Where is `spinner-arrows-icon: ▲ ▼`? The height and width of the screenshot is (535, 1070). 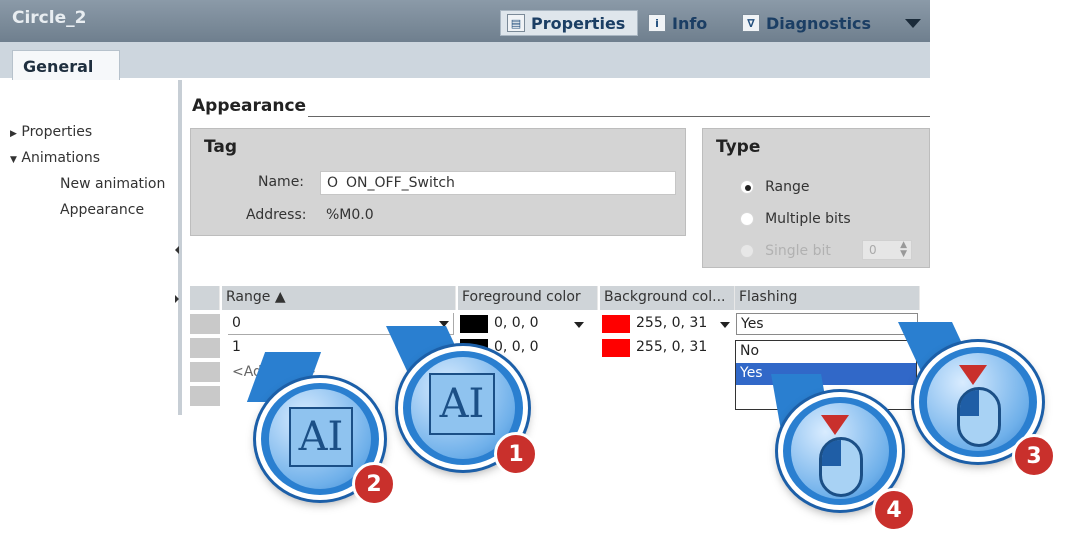 spinner-arrows-icon: ▲ ▼ is located at coordinates (903, 249).